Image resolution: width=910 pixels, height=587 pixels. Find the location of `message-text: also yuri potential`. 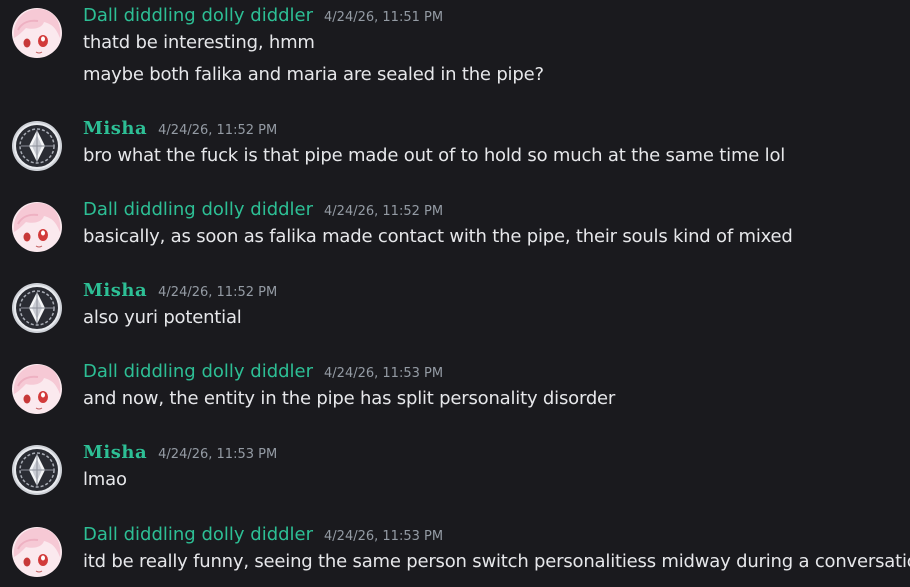

message-text: also yuri potential is located at coordinates (162, 317).